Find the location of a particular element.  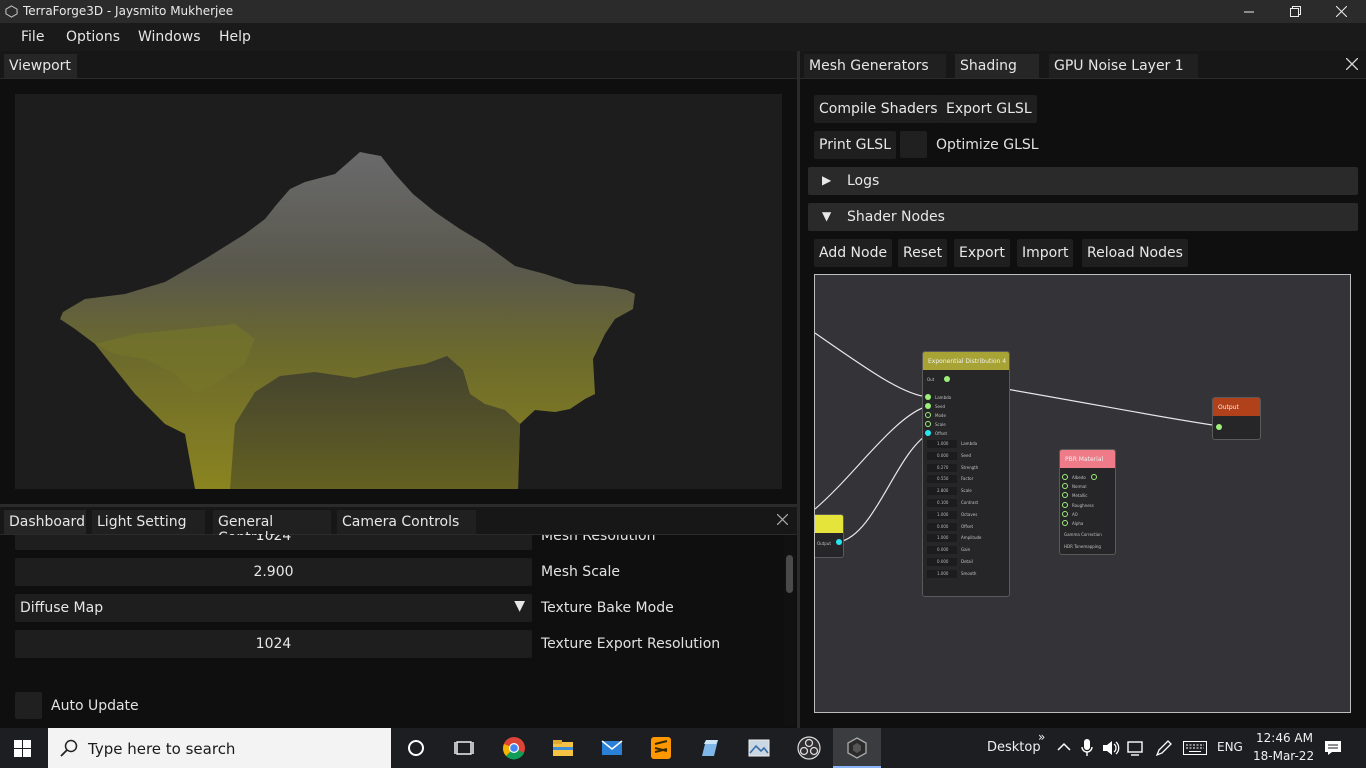

tab-dashboard: Dashboard is located at coordinates (45, 522).